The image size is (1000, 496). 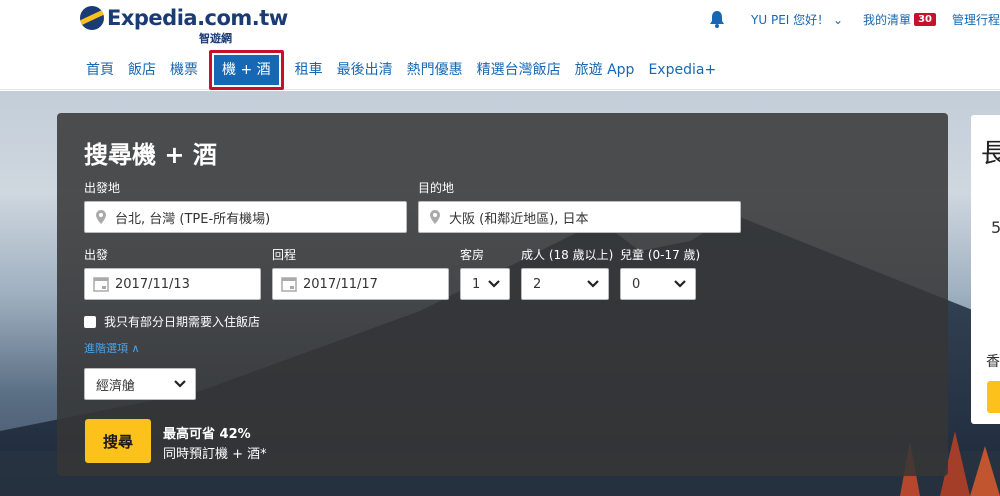 What do you see at coordinates (140, 384) in the screenshot?
I see `cabin-class-select: 經濟艙` at bounding box center [140, 384].